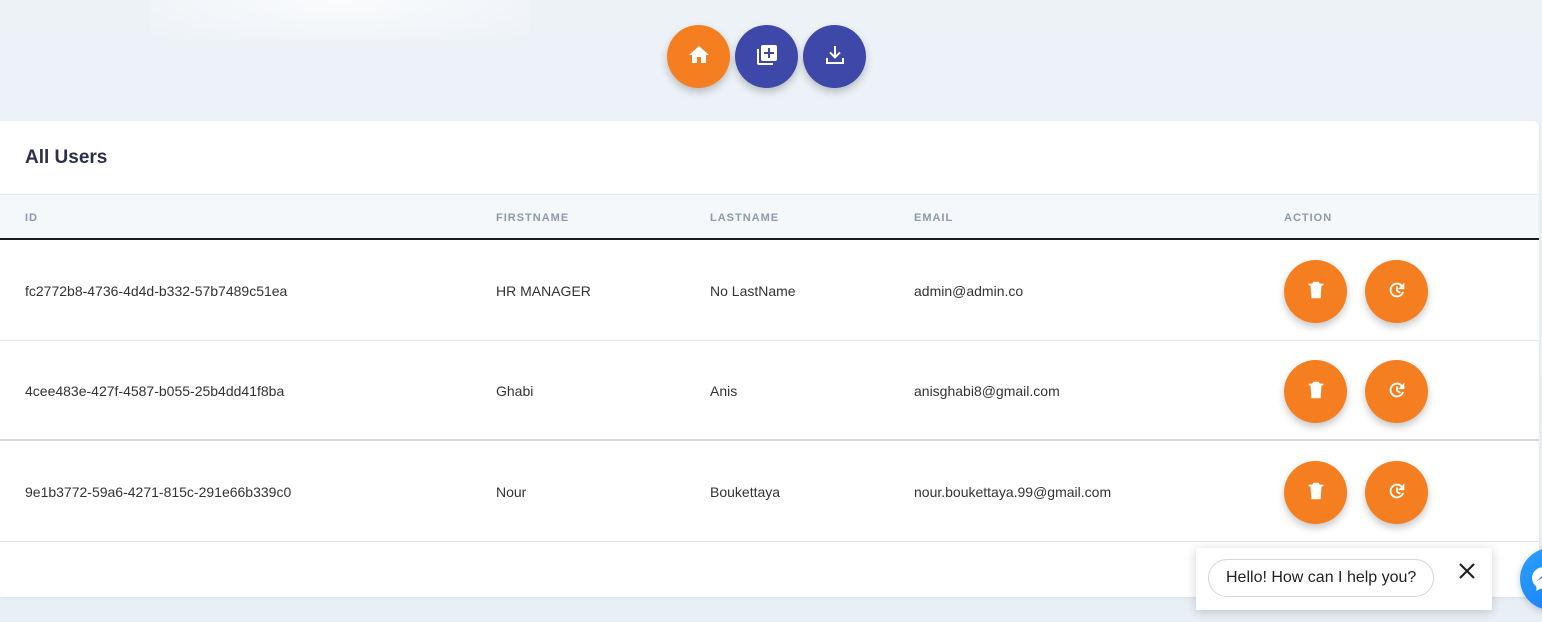 The image size is (1542, 622). What do you see at coordinates (66, 157) in the screenshot?
I see `card-title: All Users` at bounding box center [66, 157].